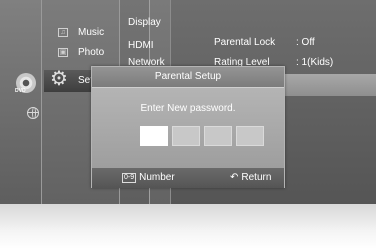  Describe the element at coordinates (20, 91) in the screenshot. I see `dvd-label: DVD` at that location.